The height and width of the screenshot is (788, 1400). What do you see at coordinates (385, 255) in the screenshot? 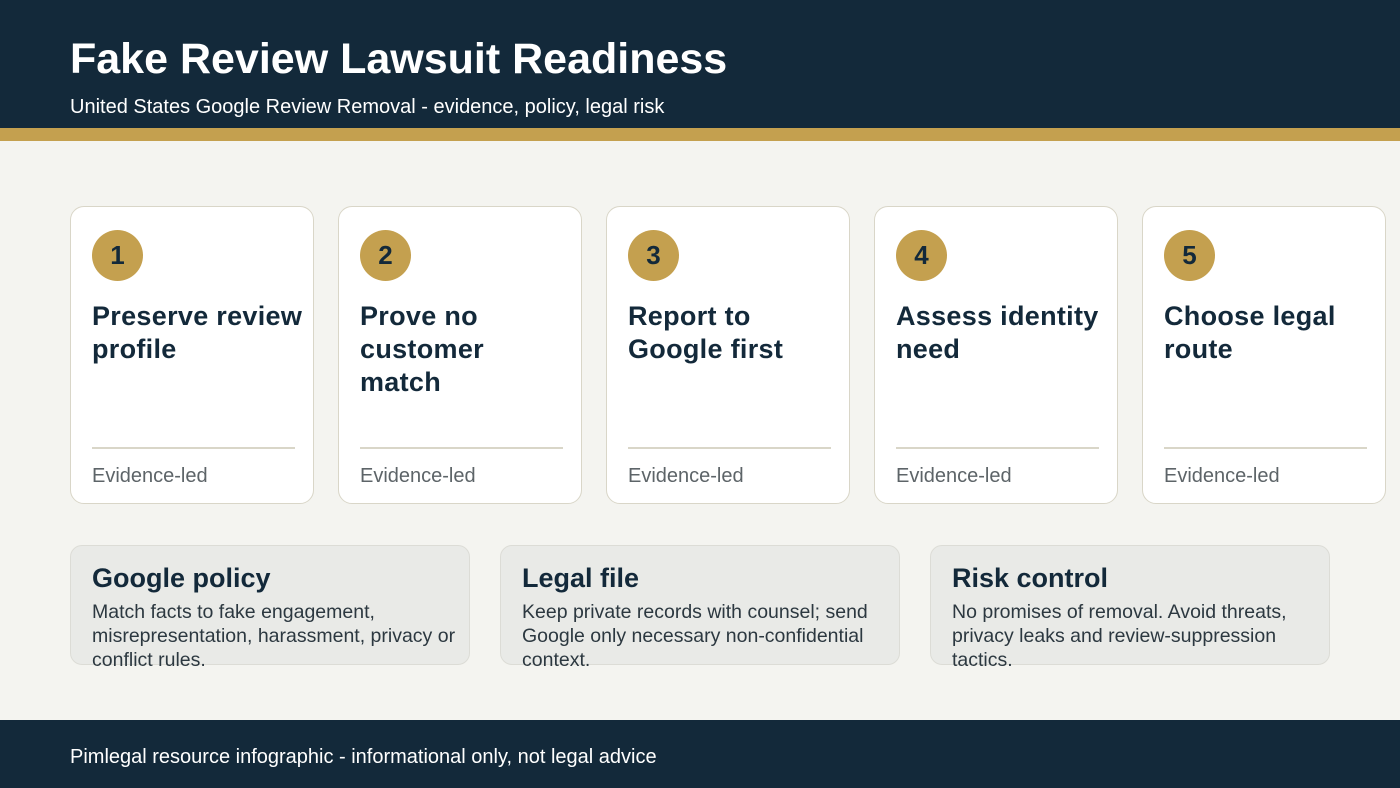
I see `step-number-badge: 2` at bounding box center [385, 255].